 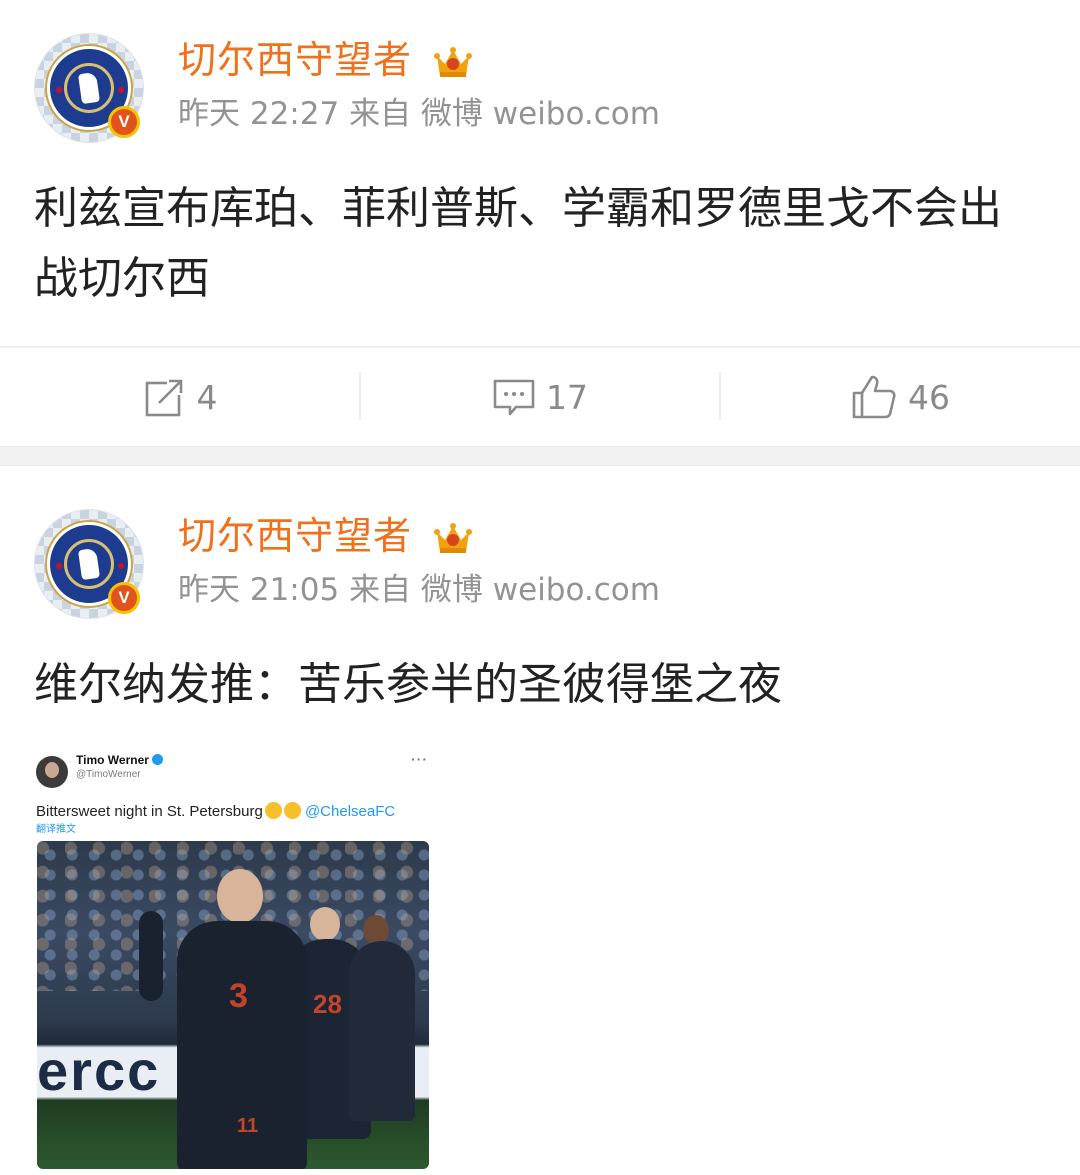 What do you see at coordinates (900, 397) in the screenshot?
I see `like-button: 46` at bounding box center [900, 397].